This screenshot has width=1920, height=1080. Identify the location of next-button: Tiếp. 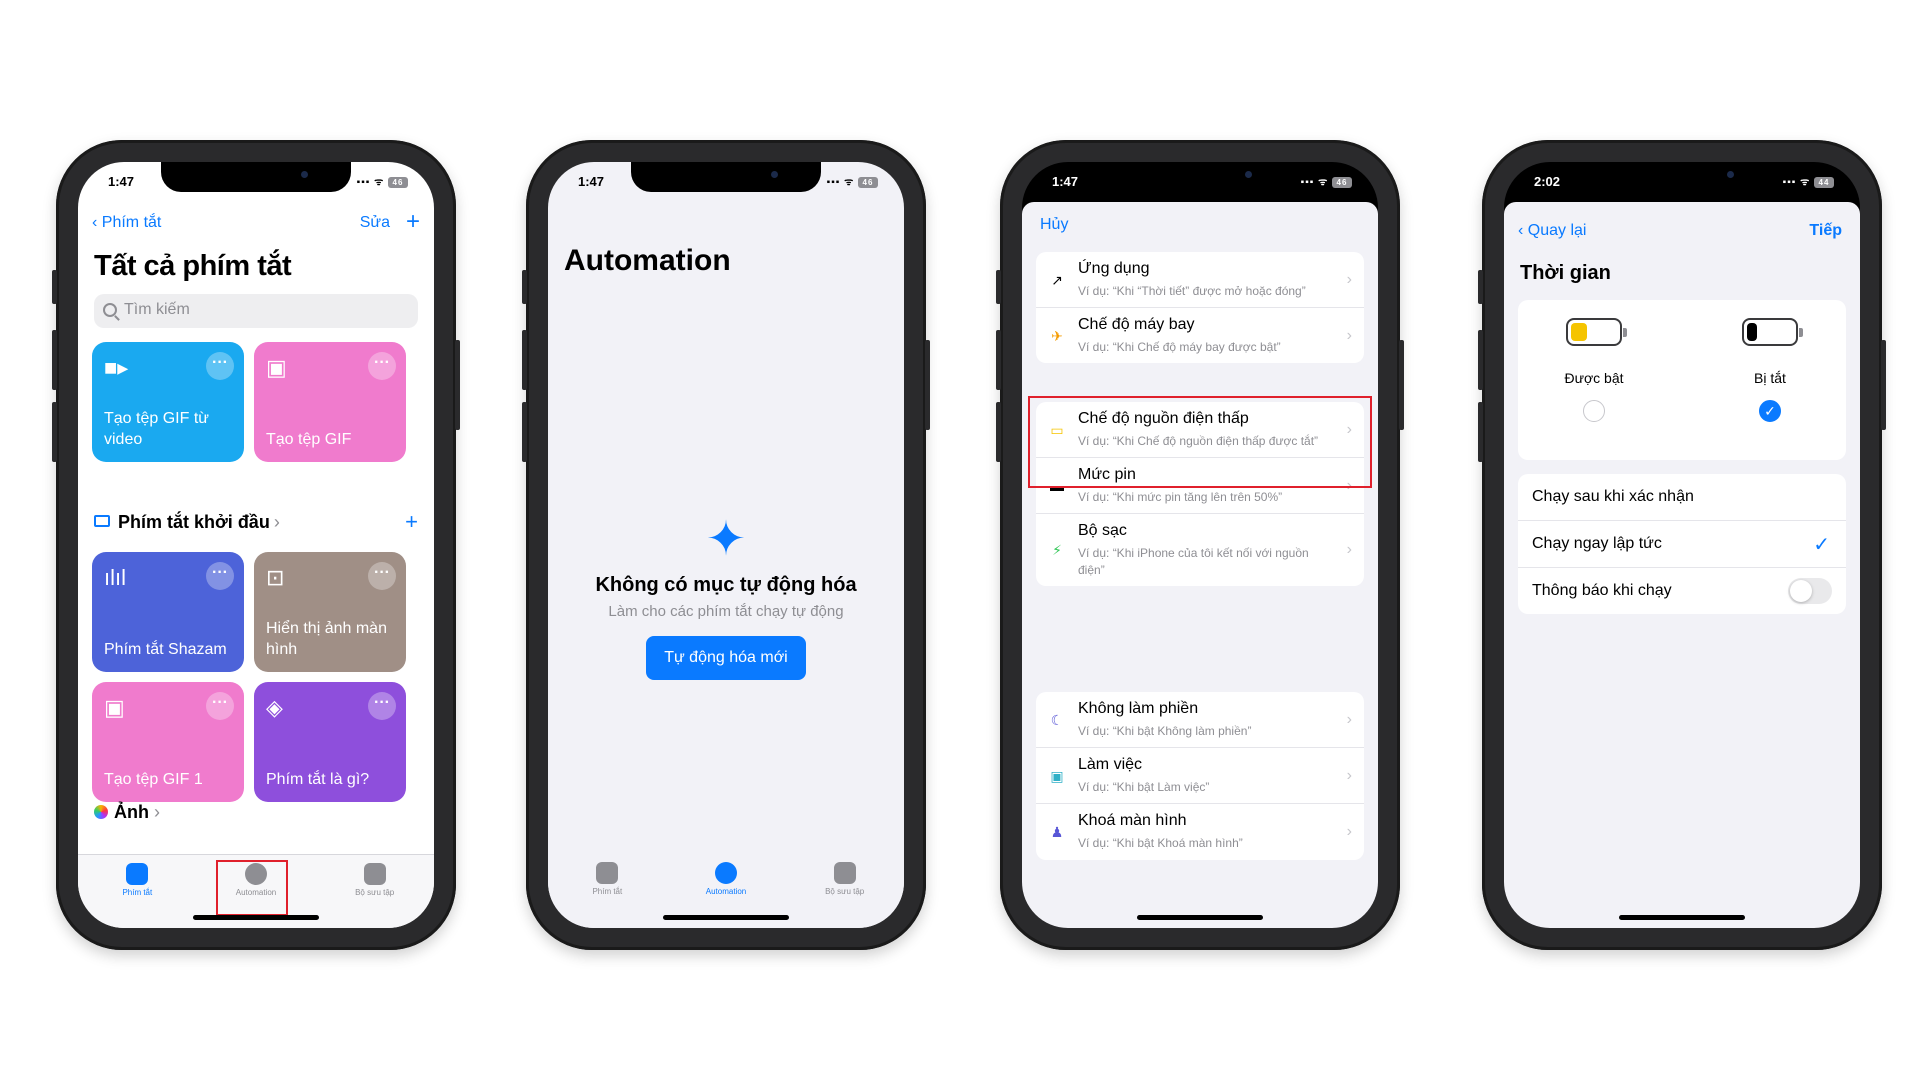
(1825, 231).